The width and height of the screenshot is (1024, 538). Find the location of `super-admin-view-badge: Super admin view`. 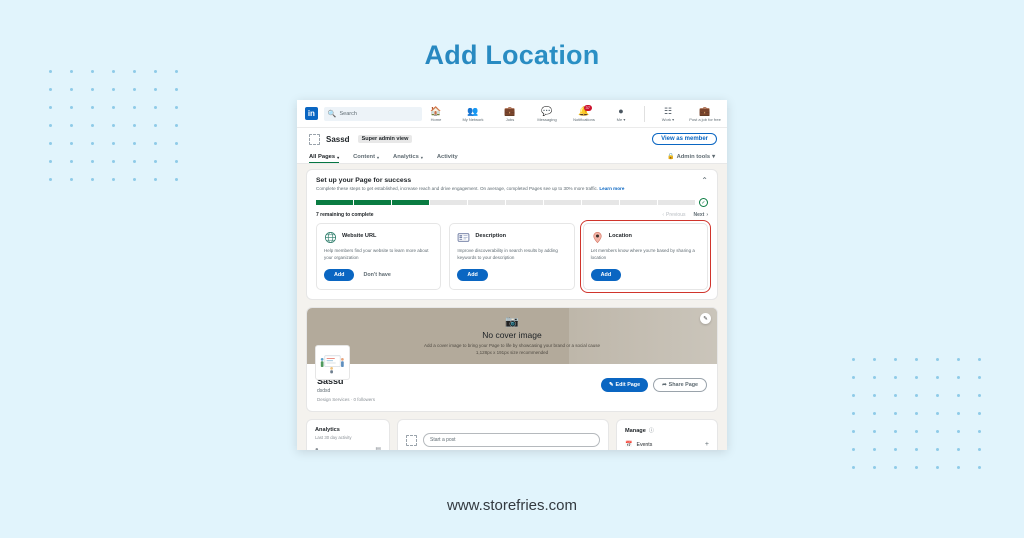

super-admin-view-badge: Super admin view is located at coordinates (385, 139).